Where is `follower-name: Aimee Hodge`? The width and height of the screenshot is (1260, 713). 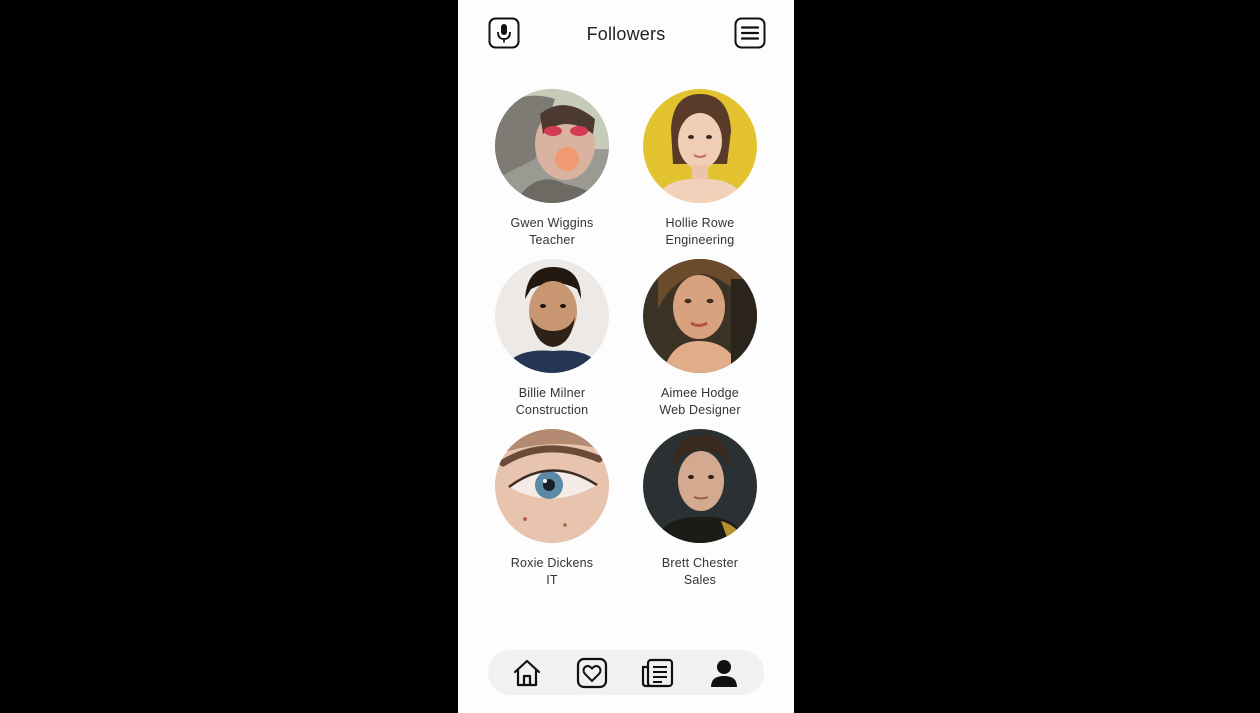
follower-name: Aimee Hodge is located at coordinates (700, 393).